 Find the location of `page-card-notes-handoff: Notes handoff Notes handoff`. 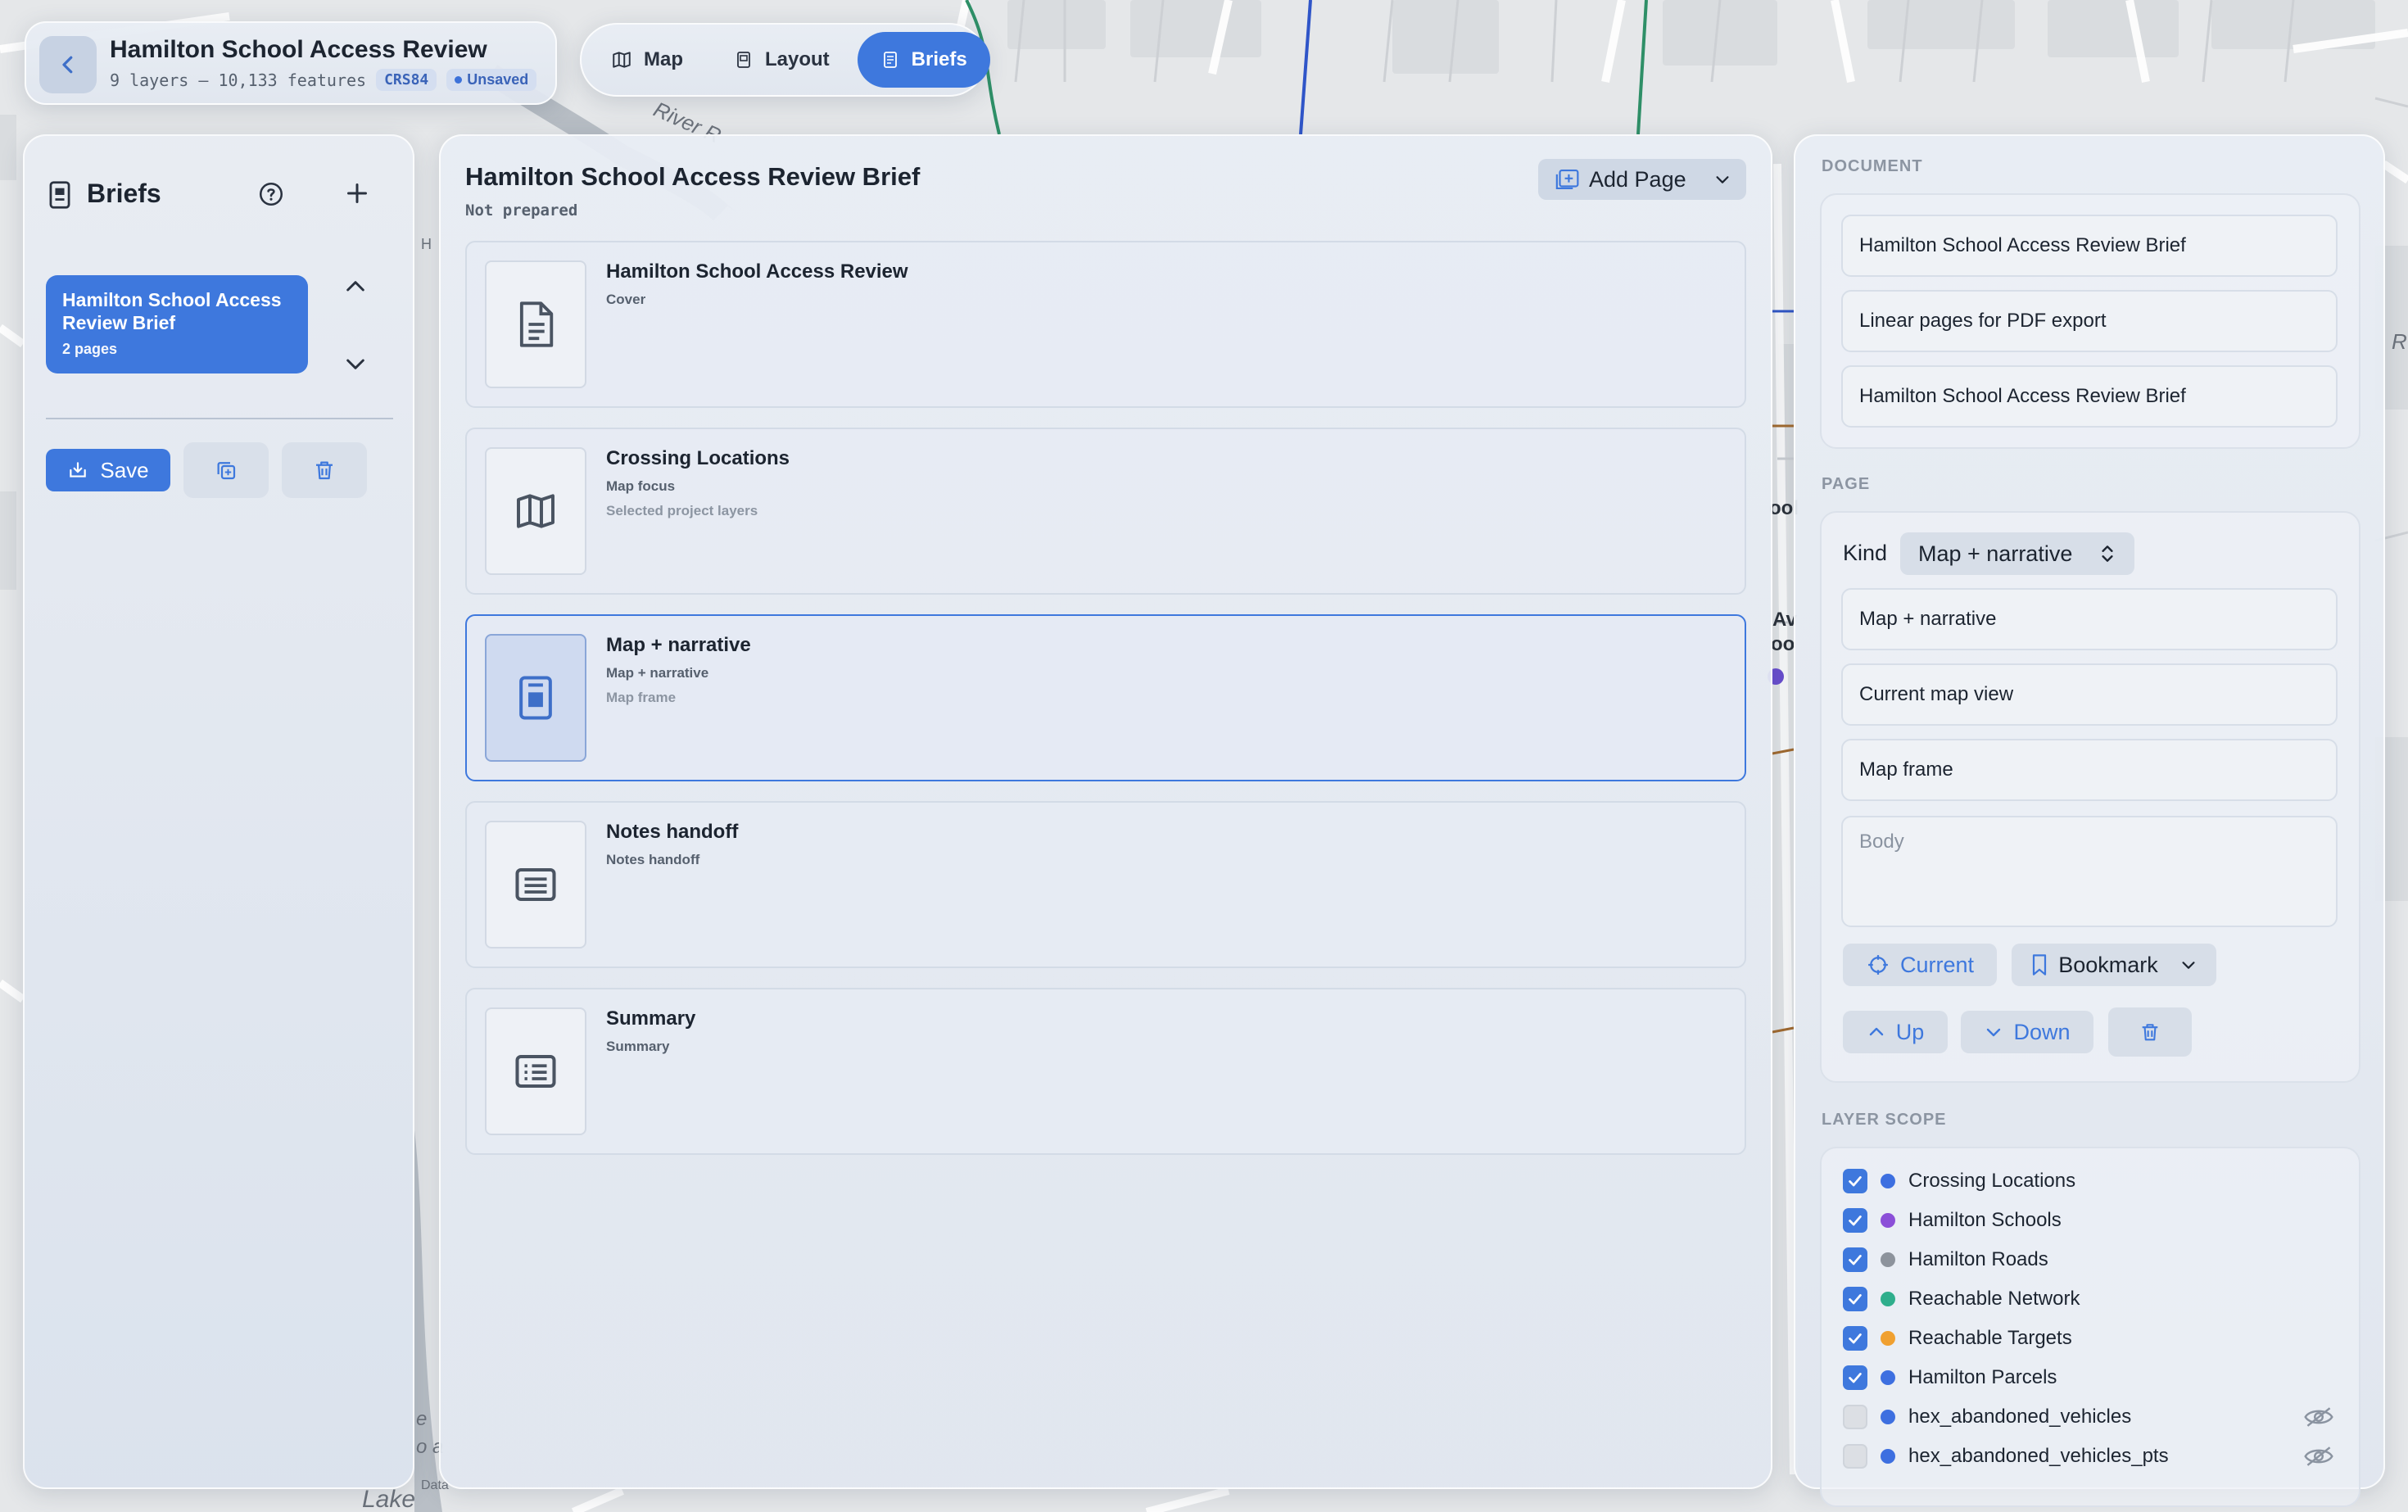

page-card-notes-handoff: Notes handoff Notes handoff is located at coordinates (1105, 885).